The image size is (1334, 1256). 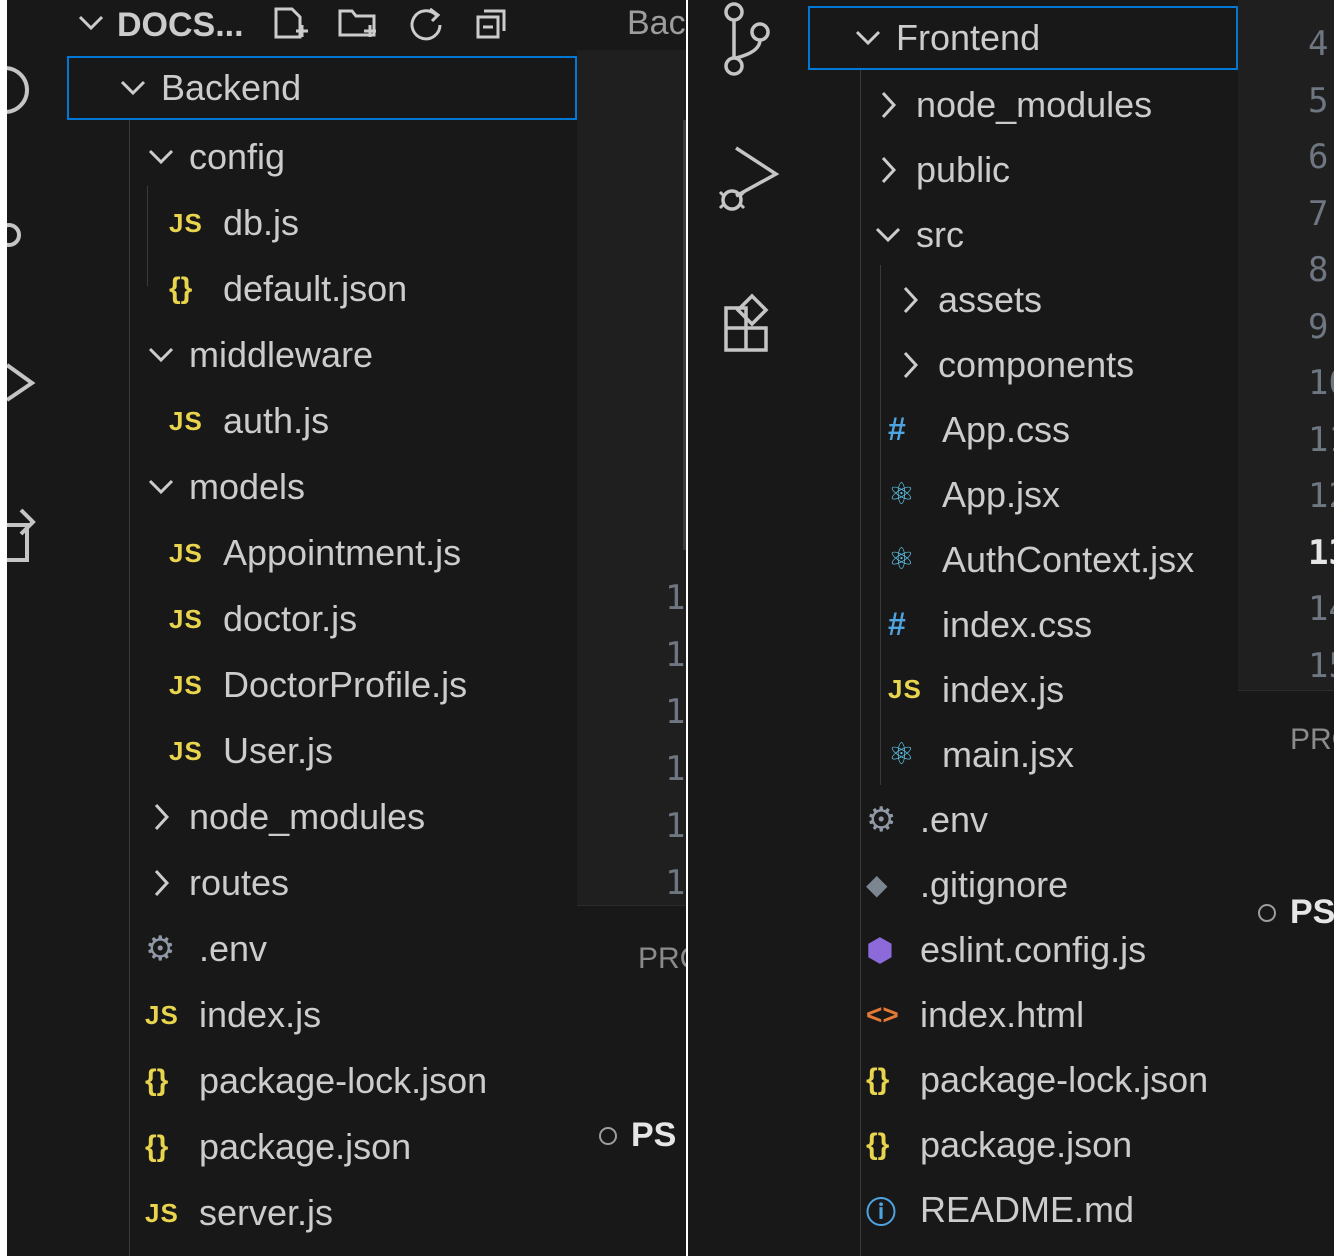 I want to click on folder-frontend: Frontend, so click(x=1023, y=38).